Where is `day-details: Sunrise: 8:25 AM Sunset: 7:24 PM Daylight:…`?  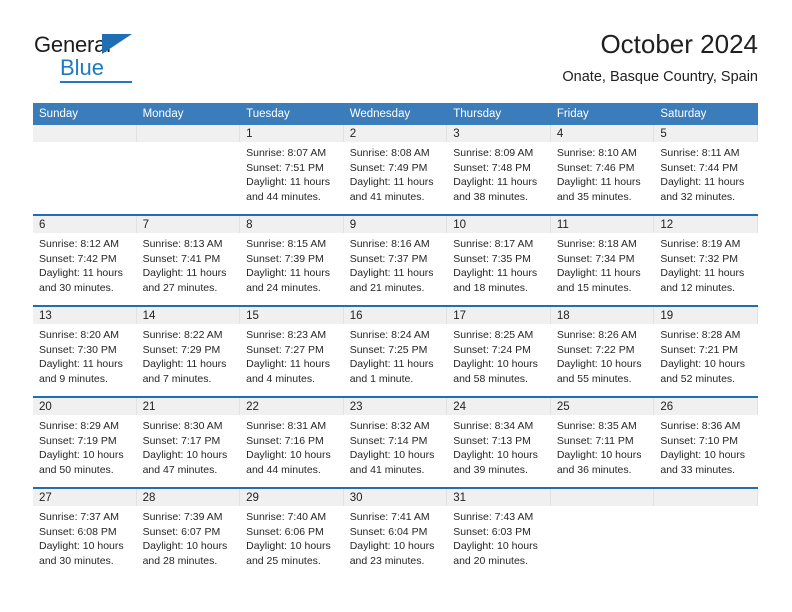
day-details: Sunrise: 8:25 AM Sunset: 7:24 PM Daylight:… is located at coordinates (499, 355).